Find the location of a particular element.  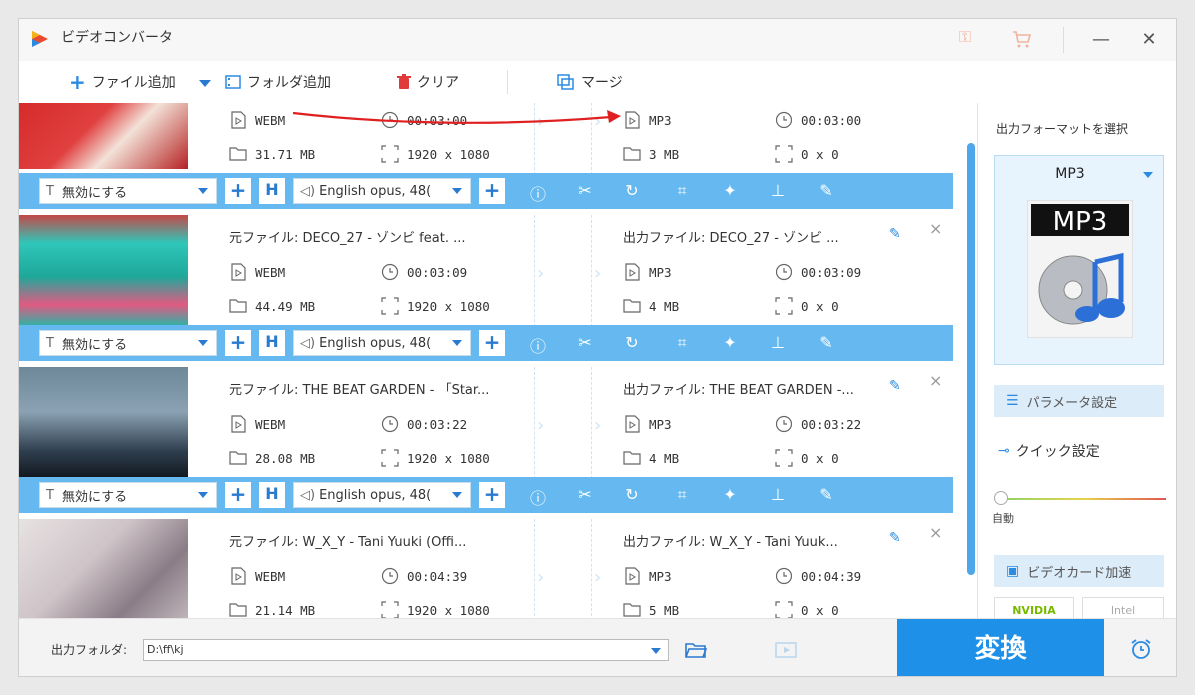

minimize-button: — is located at coordinates (1101, 40).